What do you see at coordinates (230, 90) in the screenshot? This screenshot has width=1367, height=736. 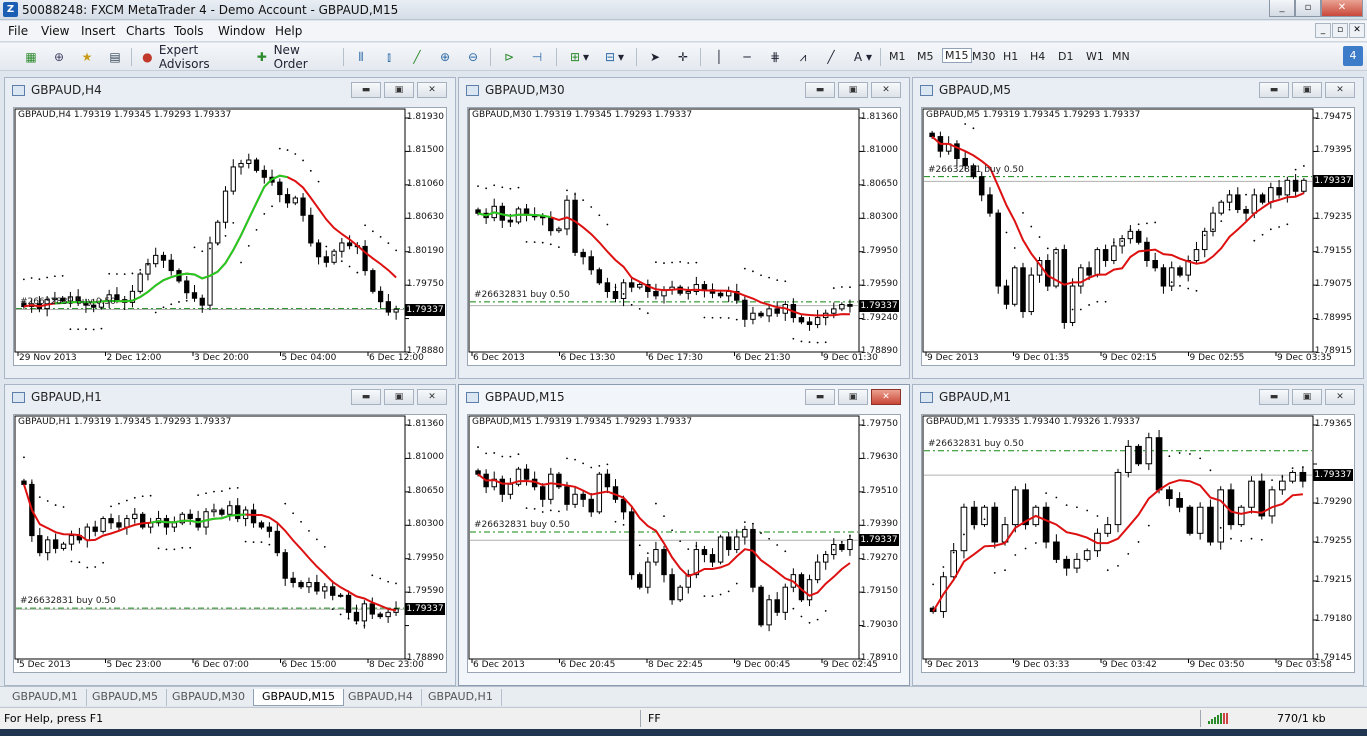 I see `chart-window-title-bar: GBPAUD,H4 ▬ ▣ ✕` at bounding box center [230, 90].